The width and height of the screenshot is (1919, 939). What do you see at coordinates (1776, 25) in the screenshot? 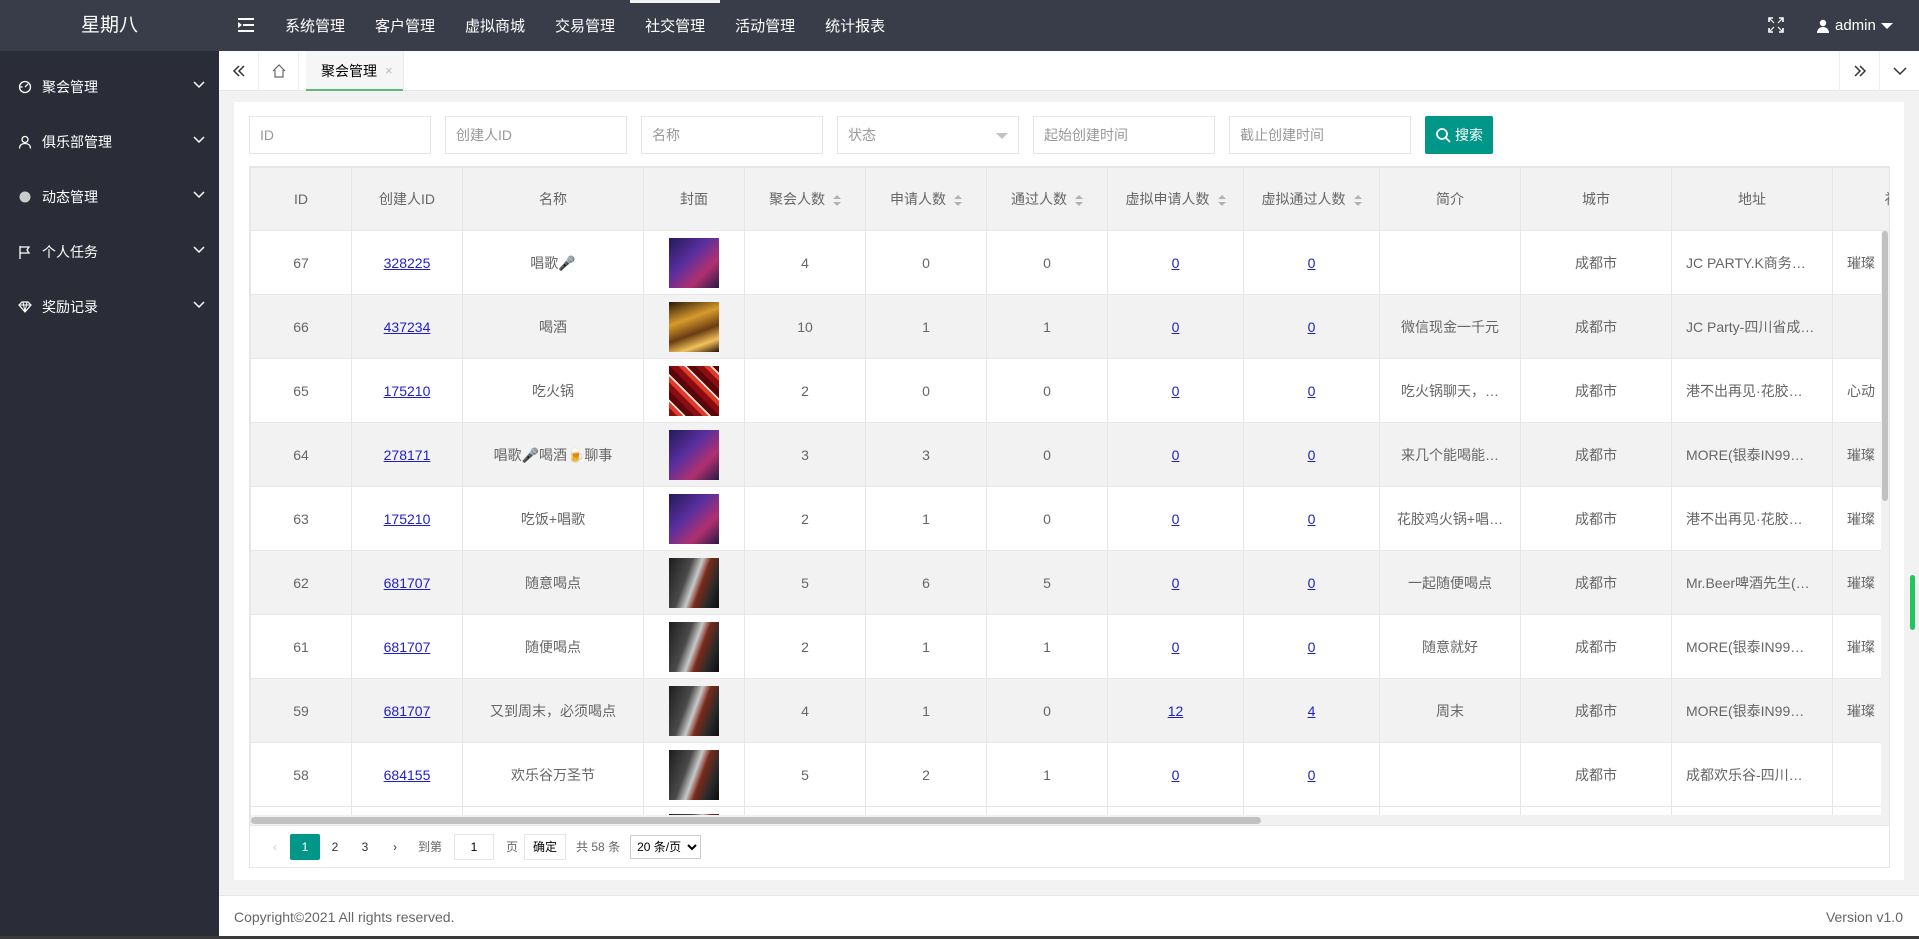
I see `fullscreen-icon` at bounding box center [1776, 25].